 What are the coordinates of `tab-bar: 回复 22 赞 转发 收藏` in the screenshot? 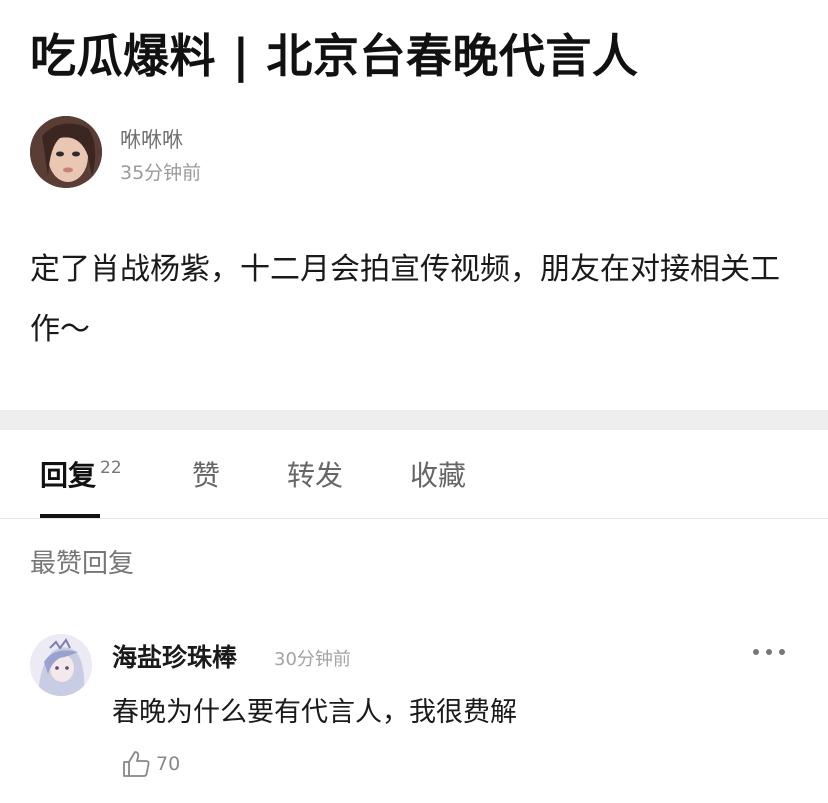 It's located at (414, 475).